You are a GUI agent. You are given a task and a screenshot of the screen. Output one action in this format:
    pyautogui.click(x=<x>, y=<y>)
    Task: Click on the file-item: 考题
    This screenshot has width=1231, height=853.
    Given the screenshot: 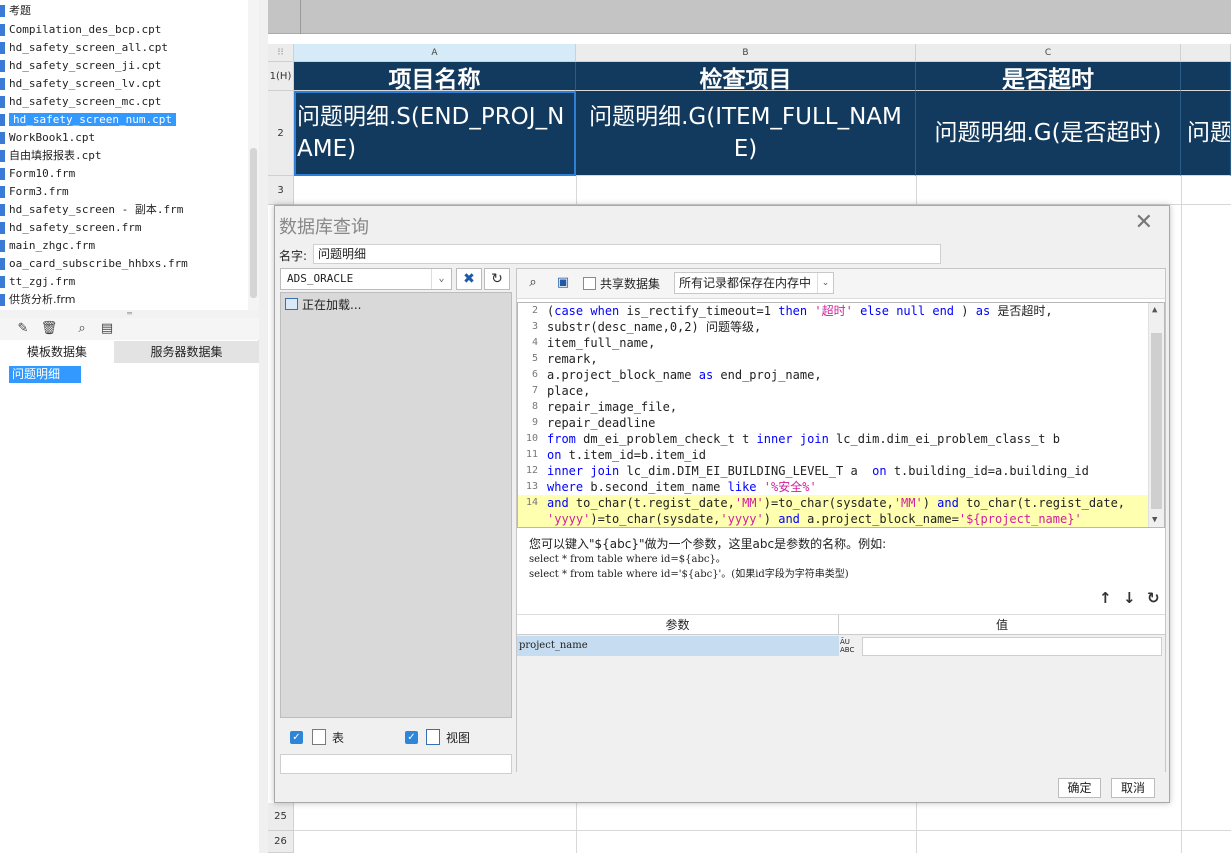 What is the action you would take?
    pyautogui.click(x=15, y=11)
    